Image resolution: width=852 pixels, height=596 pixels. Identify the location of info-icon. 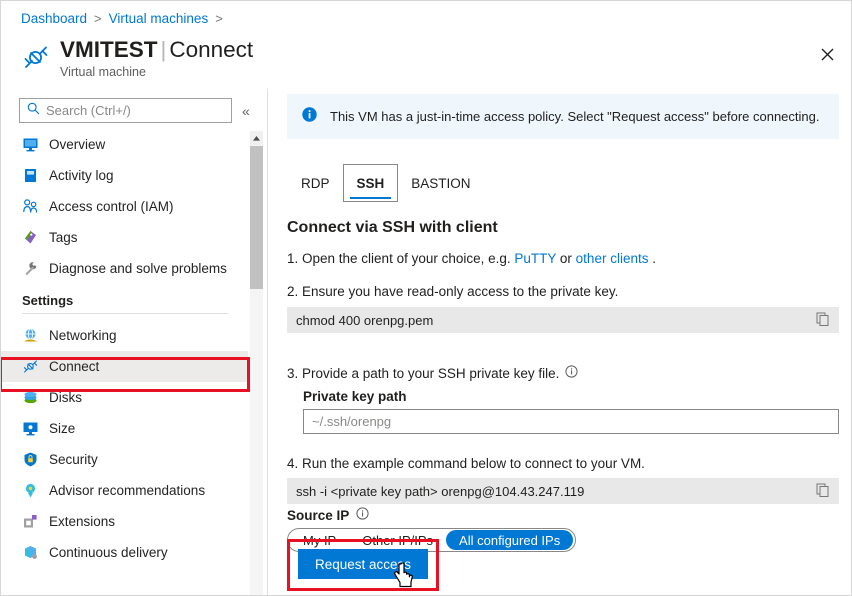
(309, 117).